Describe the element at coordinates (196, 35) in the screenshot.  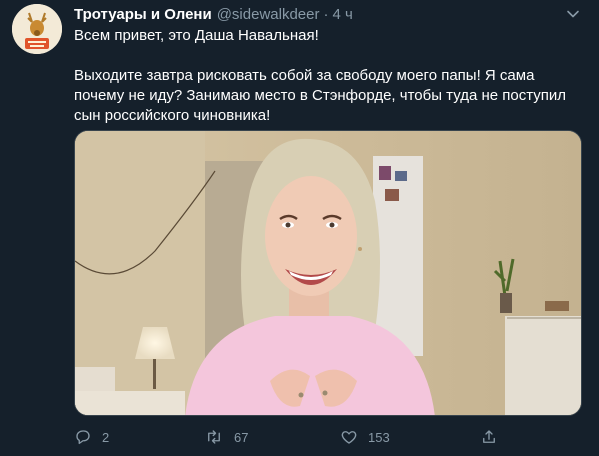
I see `tweet-line: Всем привет, это Даша Навальная!` at that location.